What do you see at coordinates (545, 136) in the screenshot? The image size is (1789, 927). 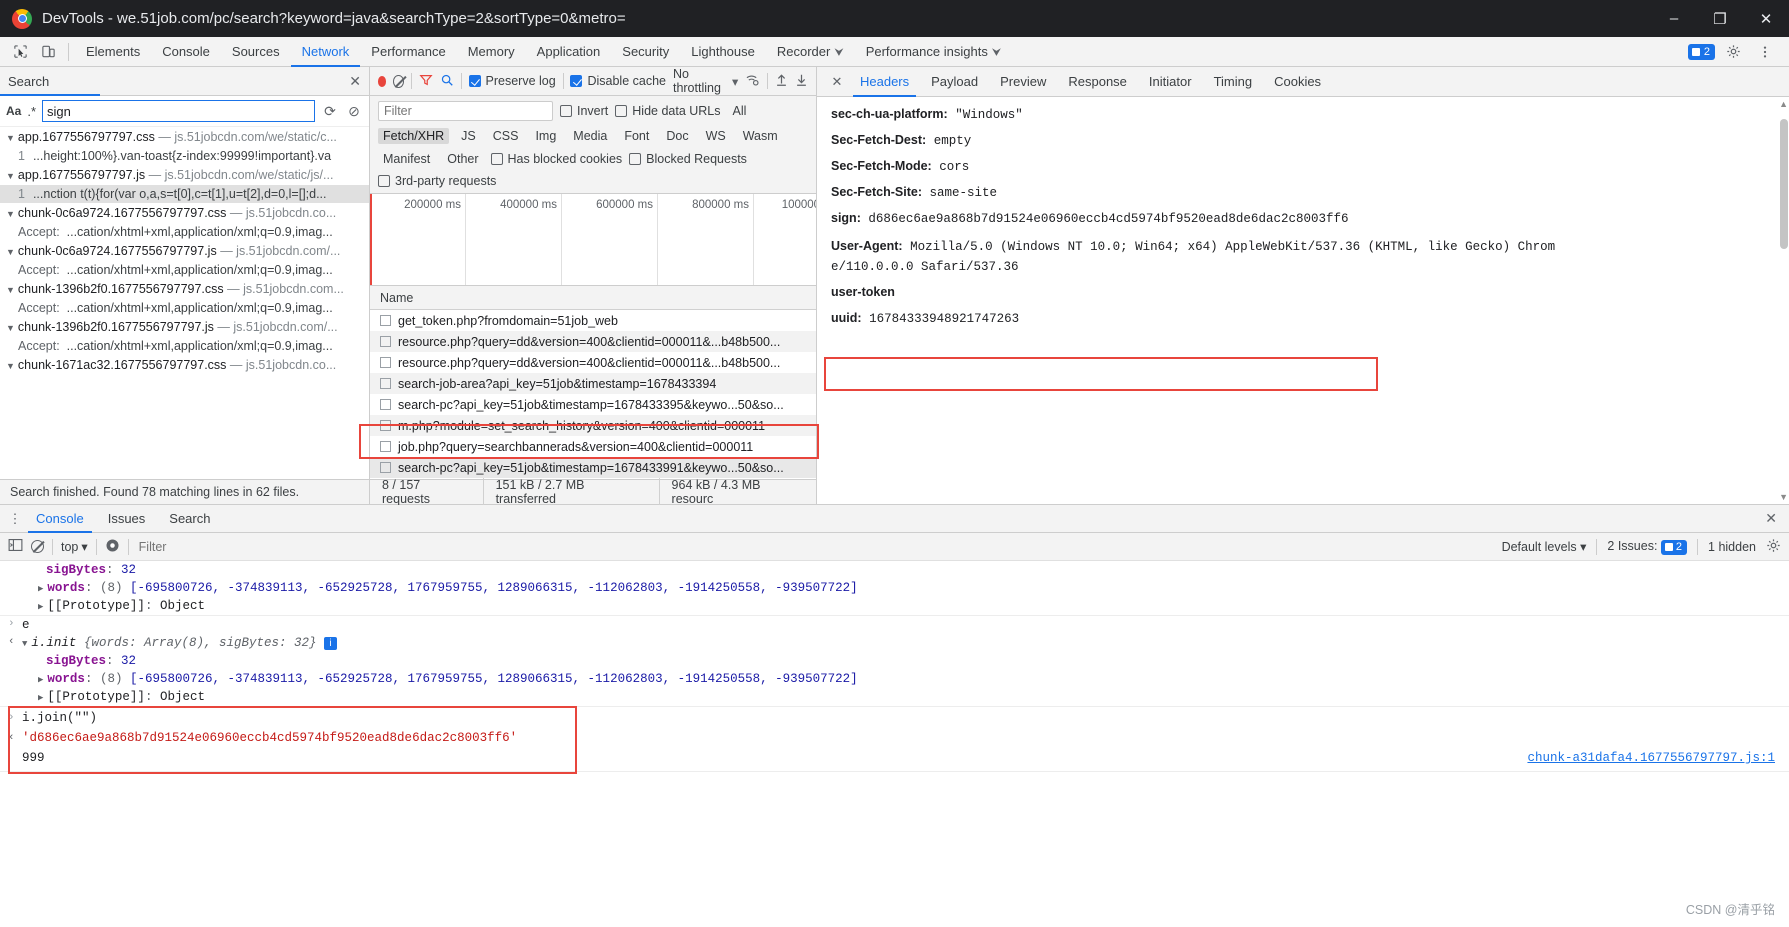 I see `resource-type-img: Img` at bounding box center [545, 136].